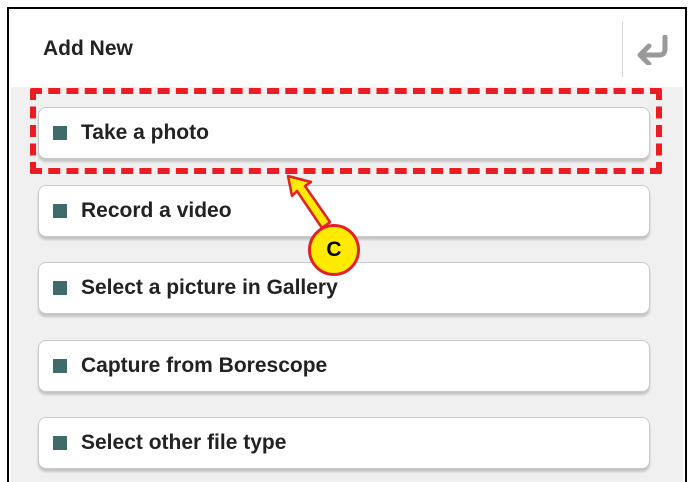  Describe the element at coordinates (334, 250) in the screenshot. I see `callout-badge: C` at that location.